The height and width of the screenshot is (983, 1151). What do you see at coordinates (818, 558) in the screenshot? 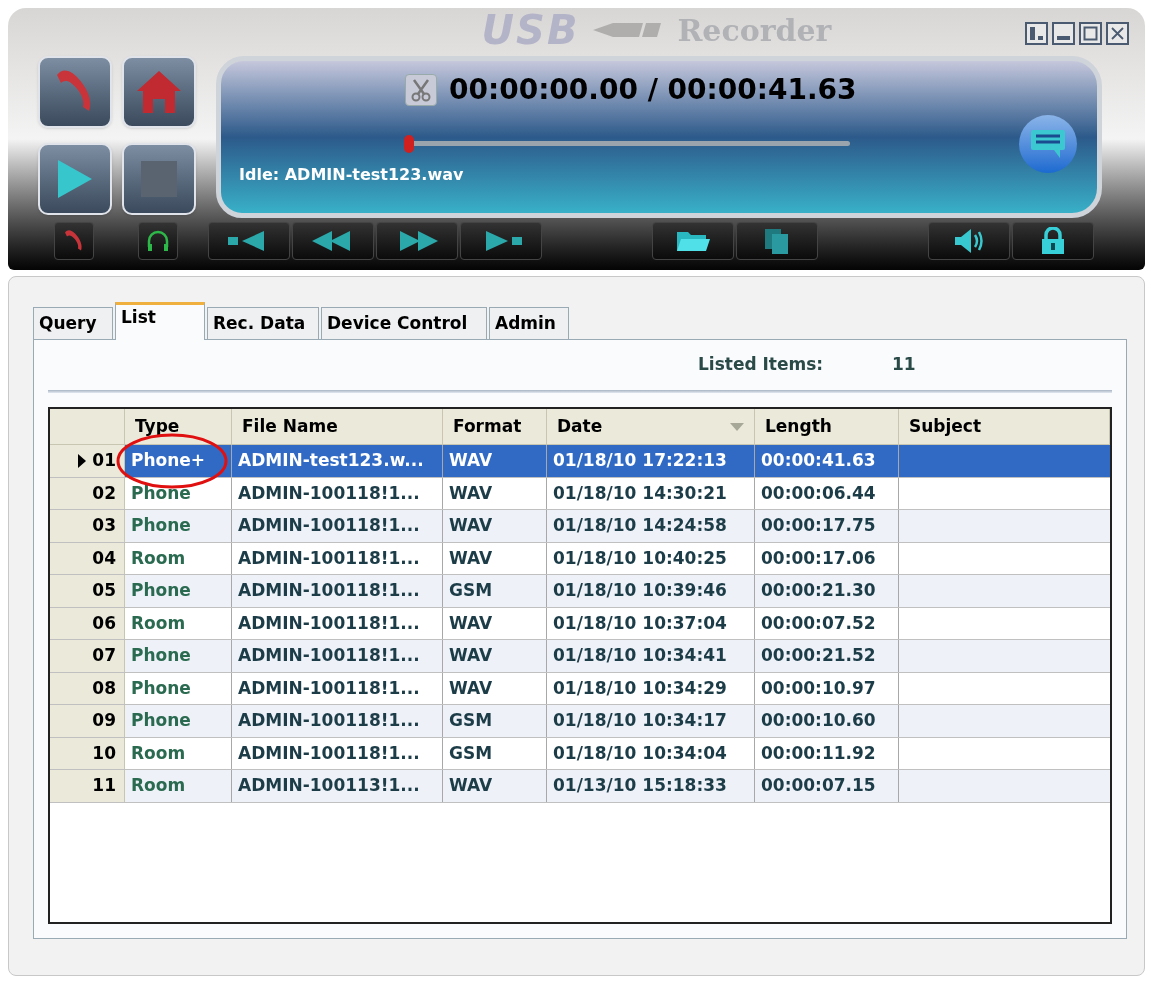
I see `table-cell-text: 00:00:17.06` at bounding box center [818, 558].